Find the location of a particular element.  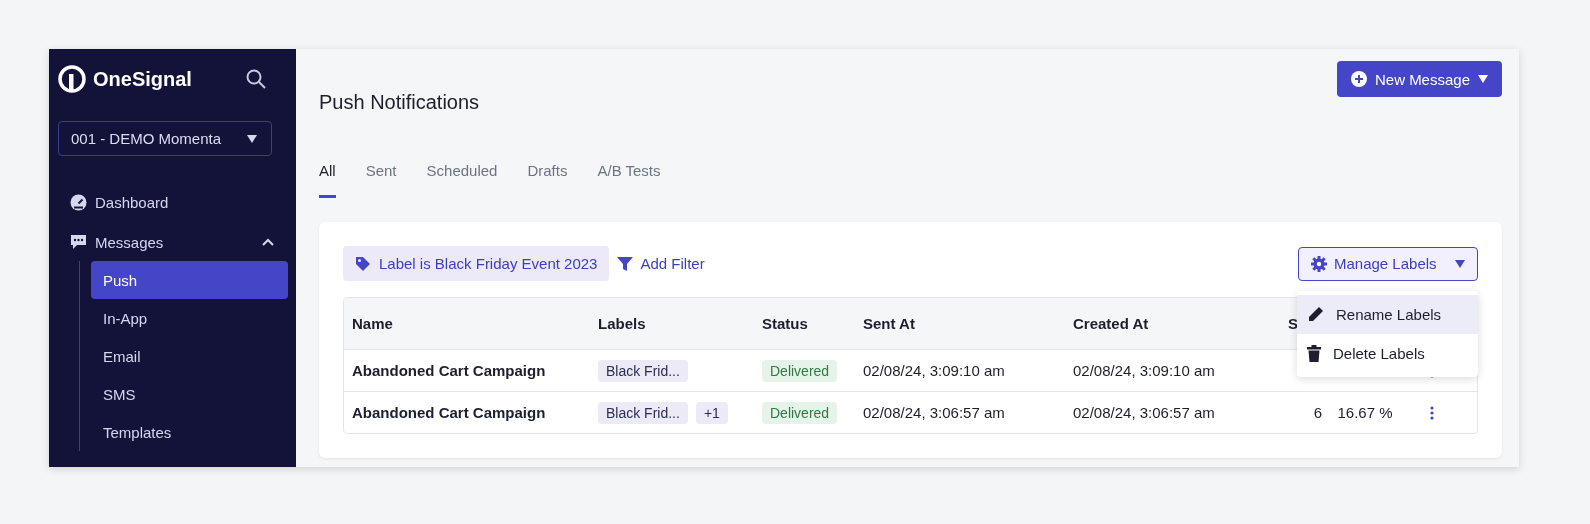

column-header: Labels is located at coordinates (622, 323).